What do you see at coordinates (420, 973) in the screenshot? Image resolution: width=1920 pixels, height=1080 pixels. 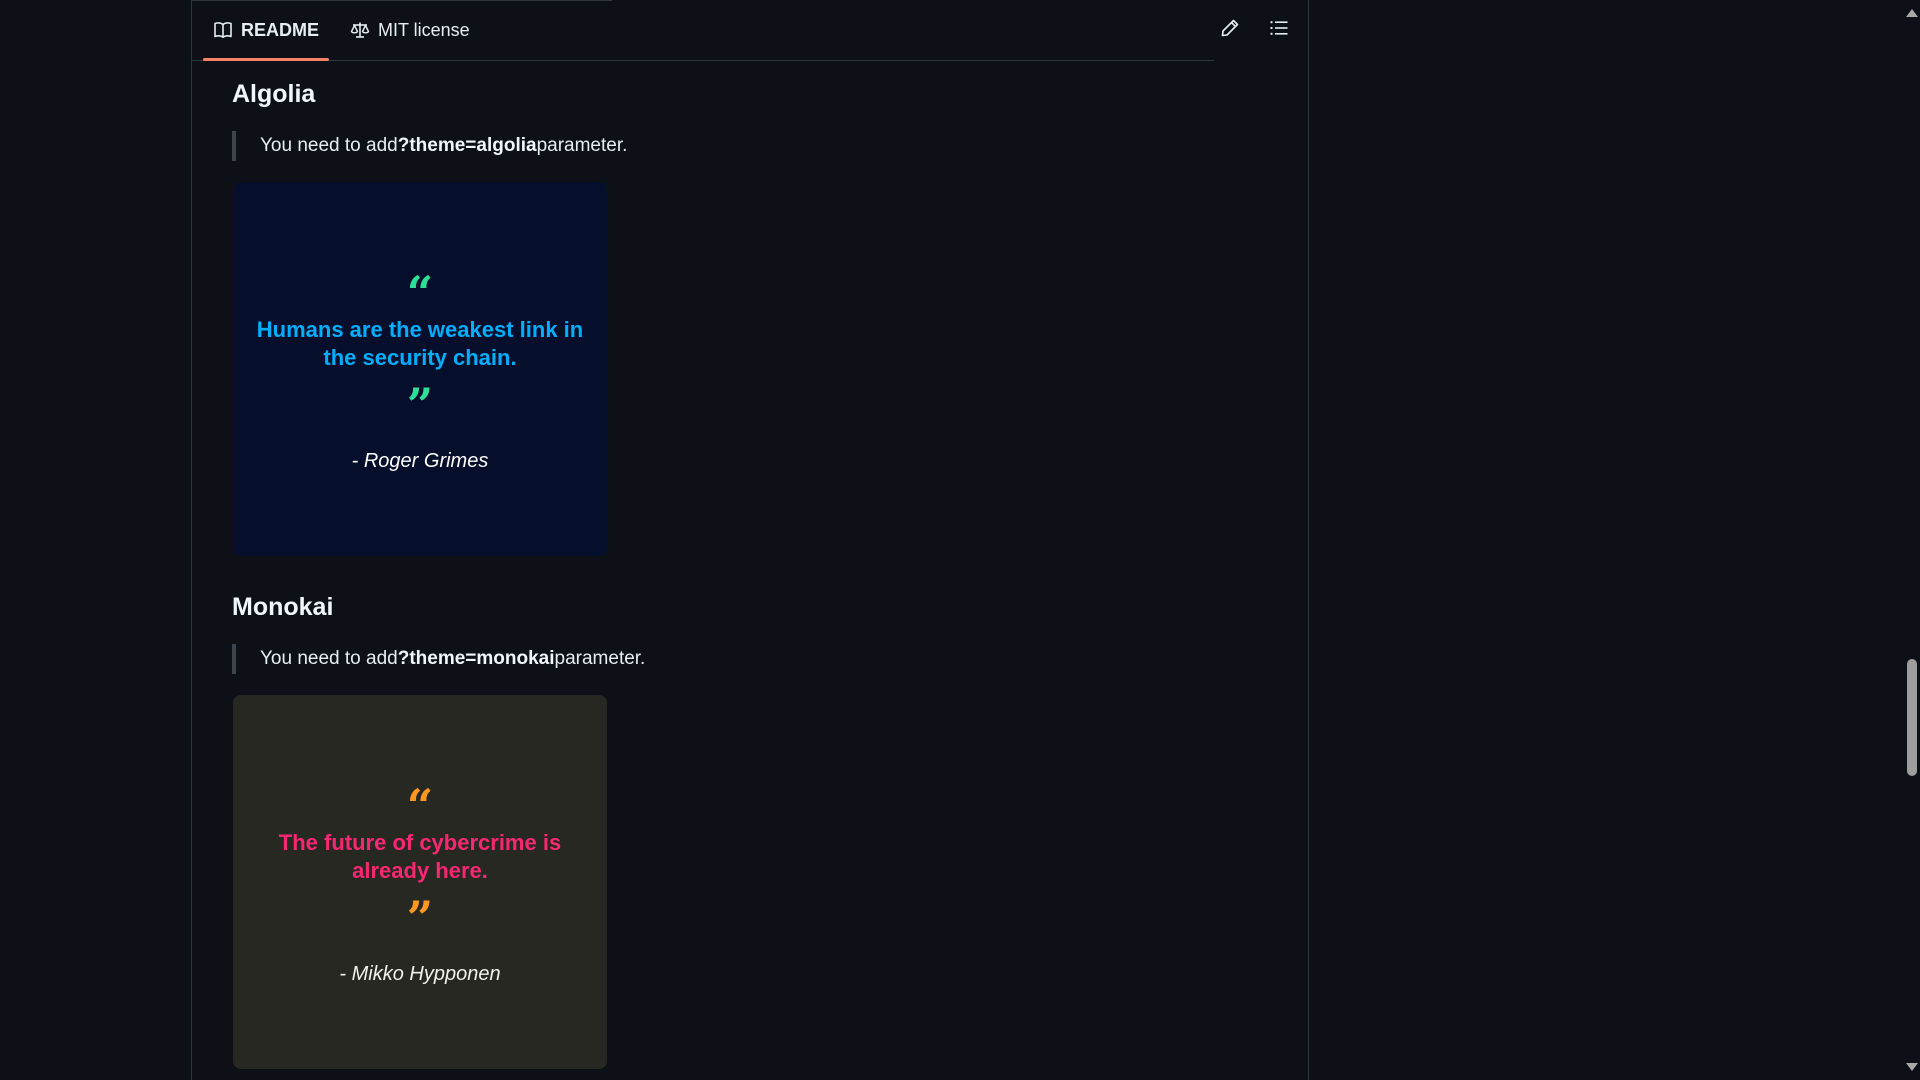 I see `quote-author: - Mikko Hypponen` at bounding box center [420, 973].